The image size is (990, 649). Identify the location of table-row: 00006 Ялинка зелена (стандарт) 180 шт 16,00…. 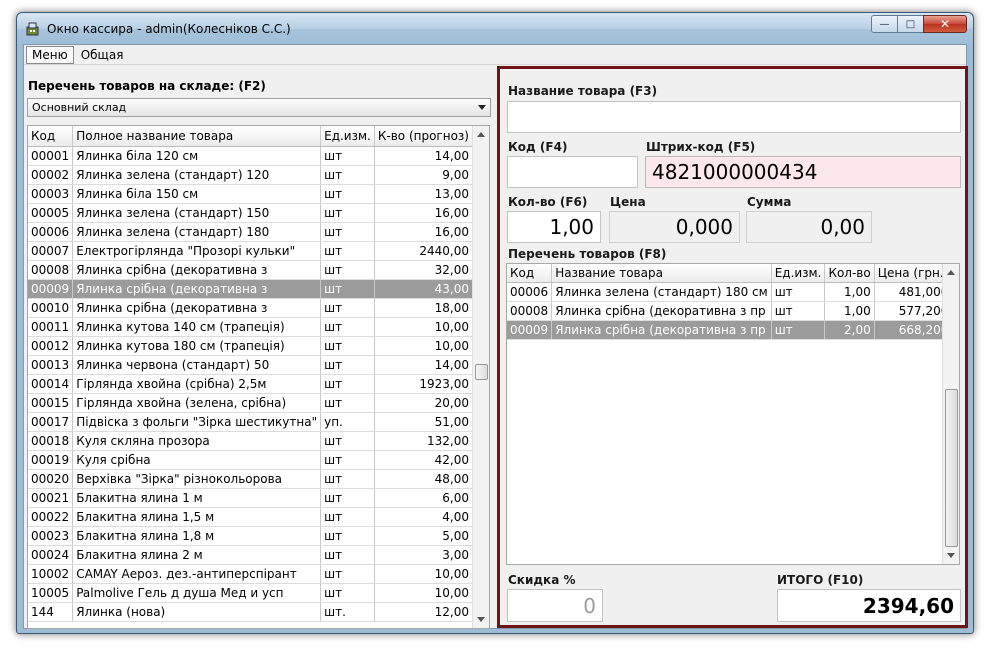
(258, 232).